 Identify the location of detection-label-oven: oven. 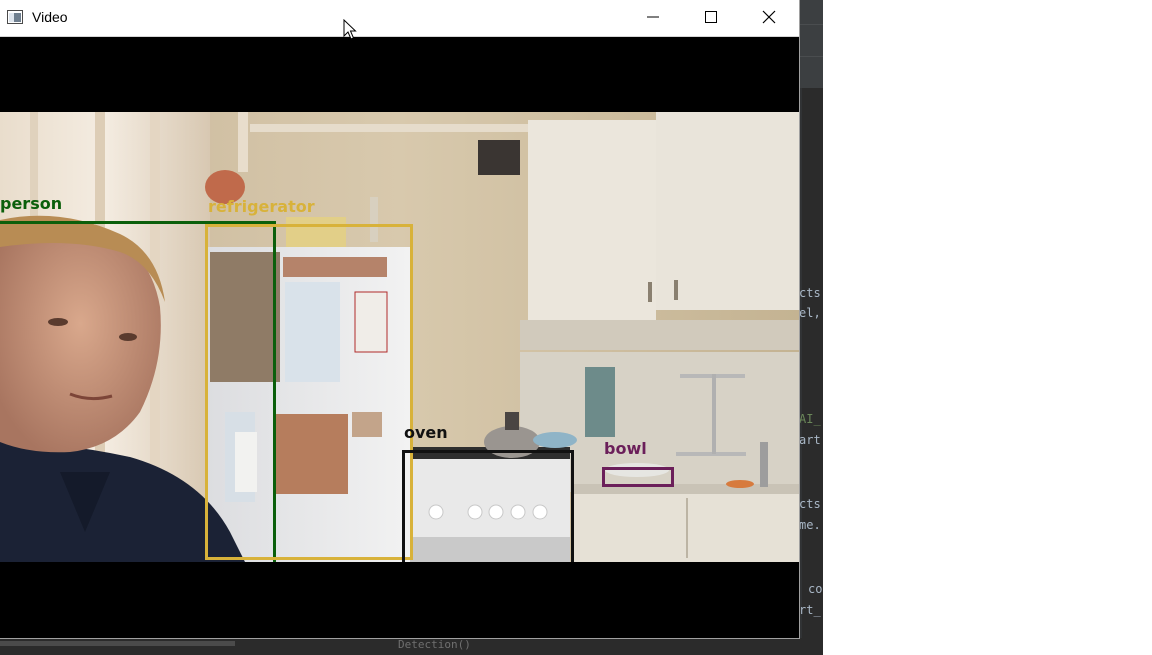
(426, 432).